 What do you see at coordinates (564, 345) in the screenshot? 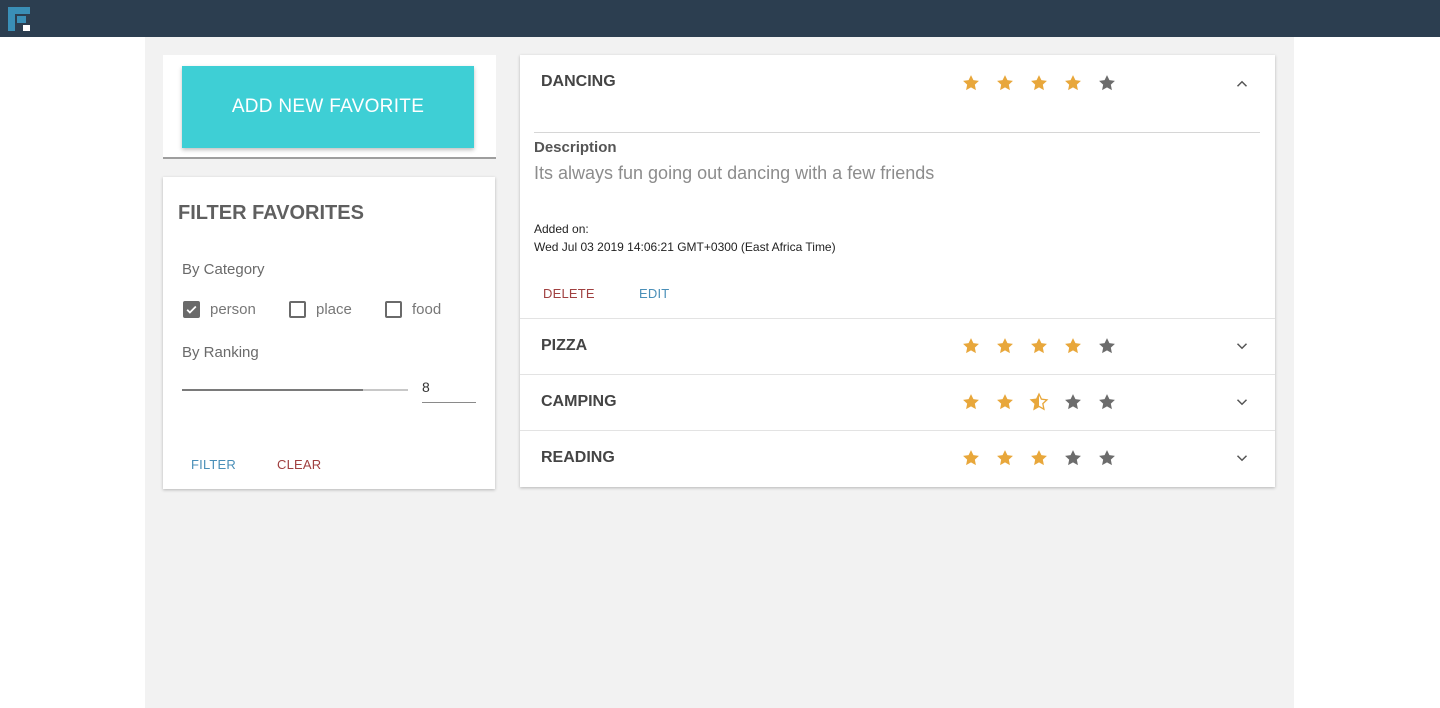
I see `favorite-title: PIZZA` at bounding box center [564, 345].